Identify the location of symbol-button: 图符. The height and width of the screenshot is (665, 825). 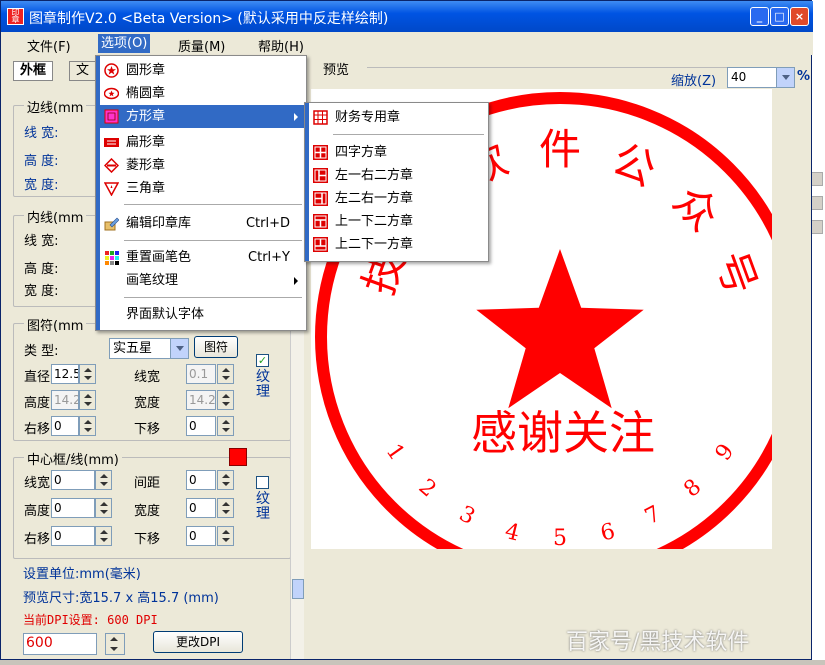
(216, 347).